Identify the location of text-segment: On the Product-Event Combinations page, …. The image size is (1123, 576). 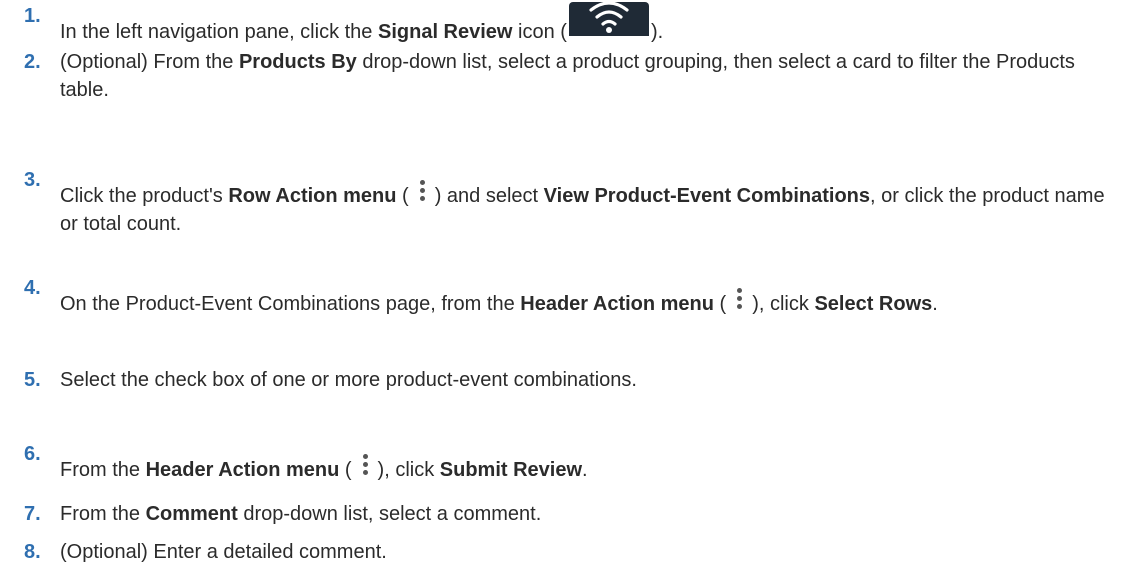
(290, 304).